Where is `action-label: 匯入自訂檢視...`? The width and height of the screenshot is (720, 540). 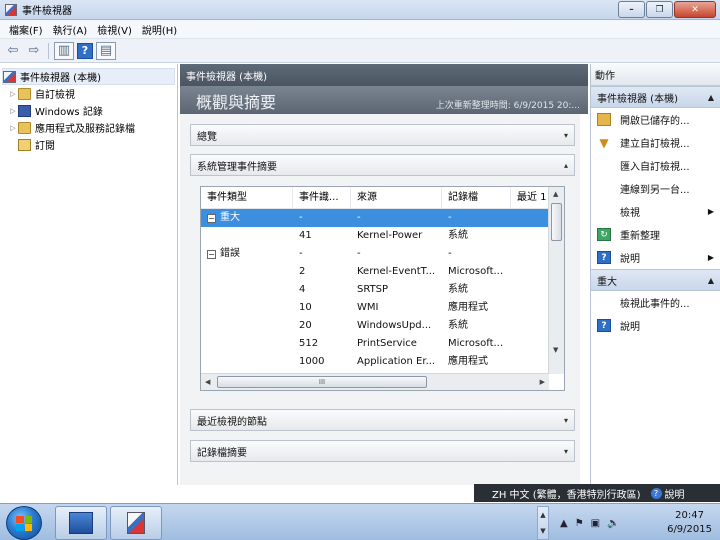 action-label: 匯入自訂檢視... is located at coordinates (655, 167).